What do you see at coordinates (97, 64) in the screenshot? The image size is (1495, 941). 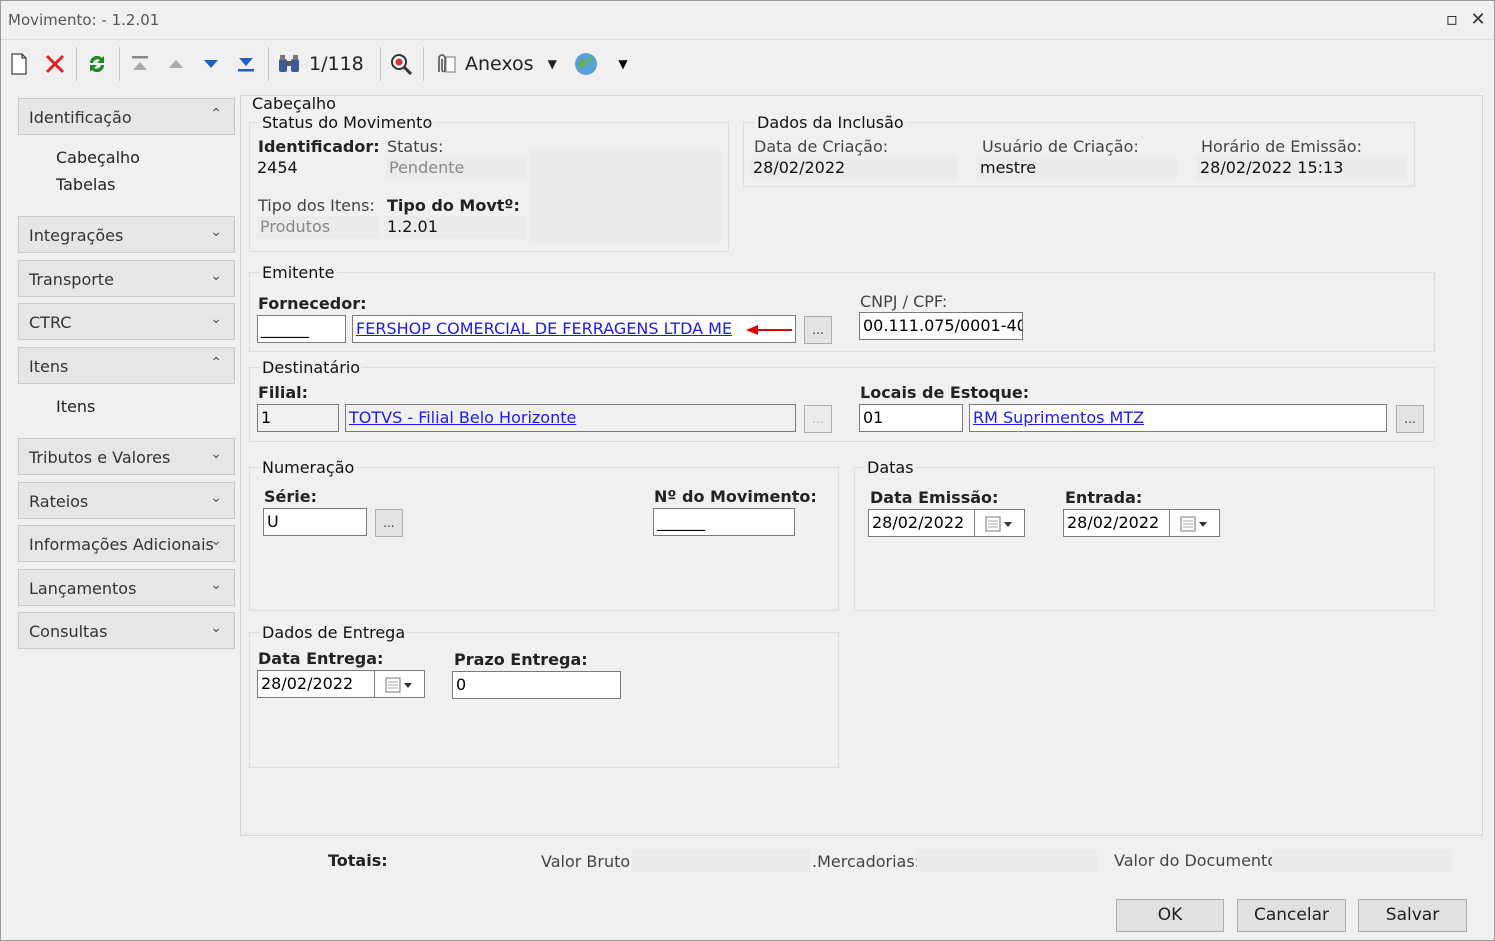 I see `refresh-icon` at bounding box center [97, 64].